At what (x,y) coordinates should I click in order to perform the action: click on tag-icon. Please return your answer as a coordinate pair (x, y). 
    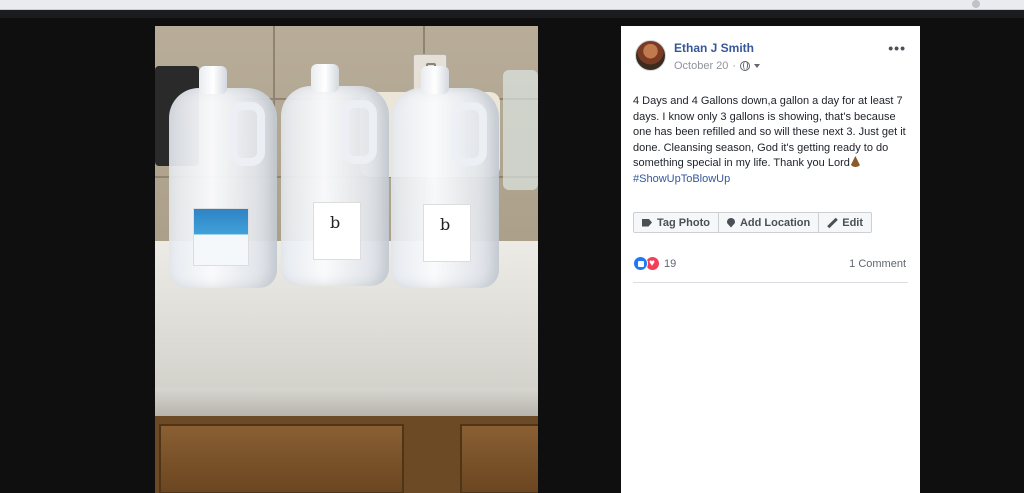
    Looking at the image, I should click on (647, 222).